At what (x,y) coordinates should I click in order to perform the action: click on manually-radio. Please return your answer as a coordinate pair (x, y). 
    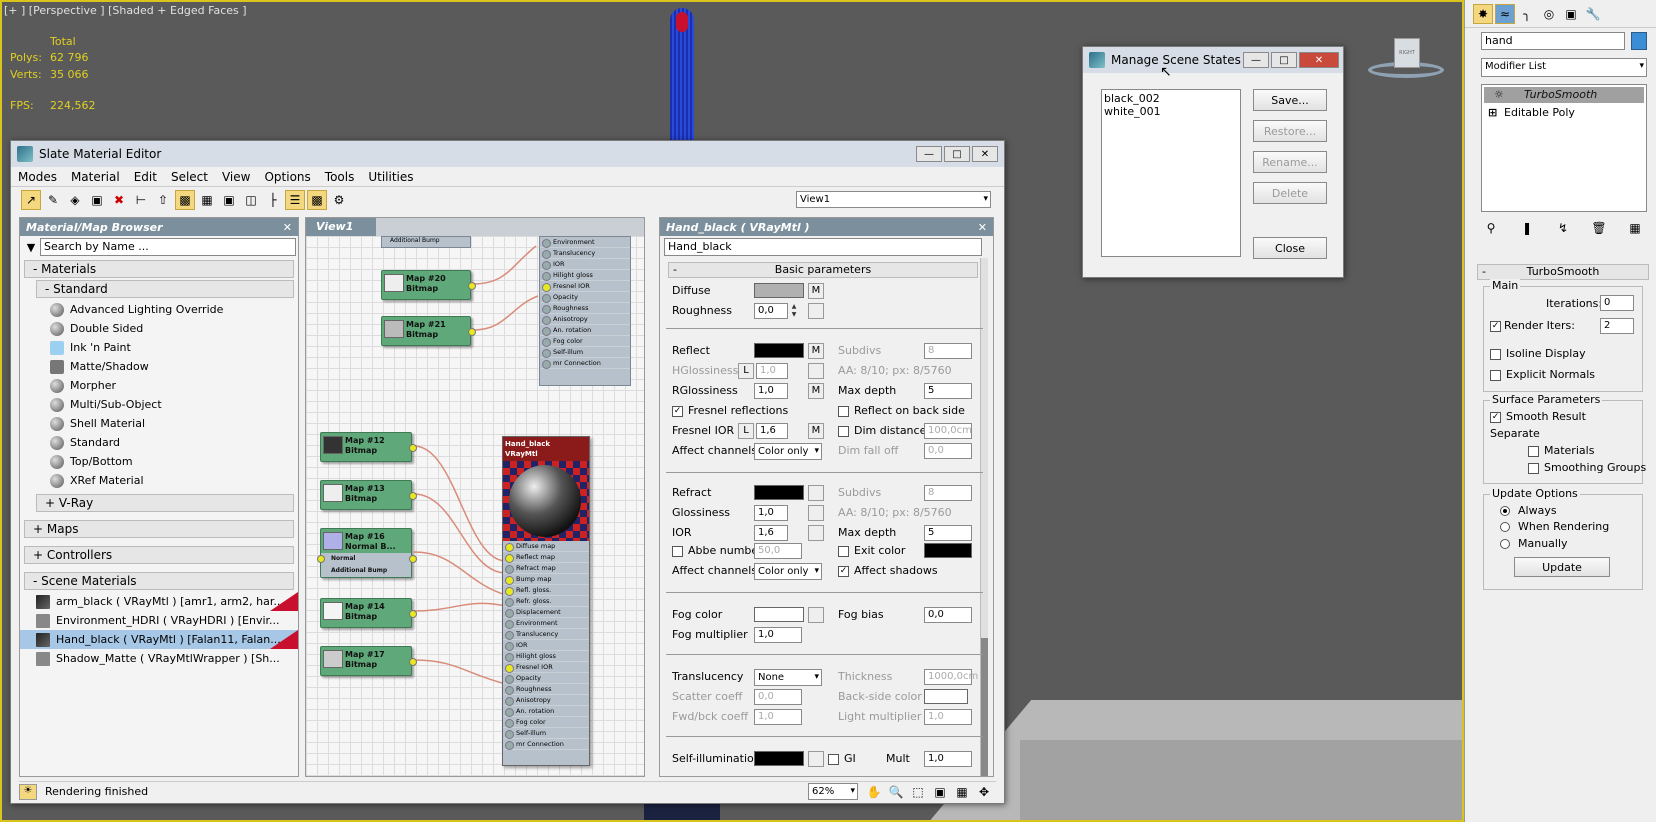
    Looking at the image, I should click on (1505, 544).